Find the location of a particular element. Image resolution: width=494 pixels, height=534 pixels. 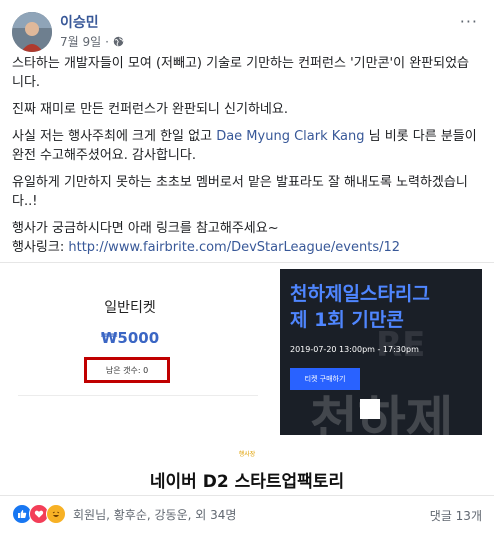

post-paragraph: 진짜 재미로 만든 컨퍼런스가 완판되니 신기하네요. is located at coordinates (150, 109).